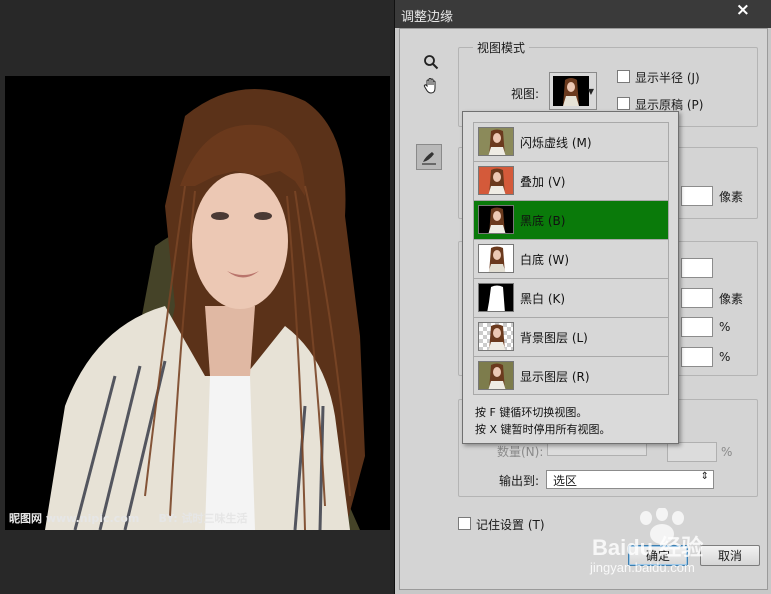  What do you see at coordinates (743, 10) in the screenshot?
I see `close-icon: ×` at bounding box center [743, 10].